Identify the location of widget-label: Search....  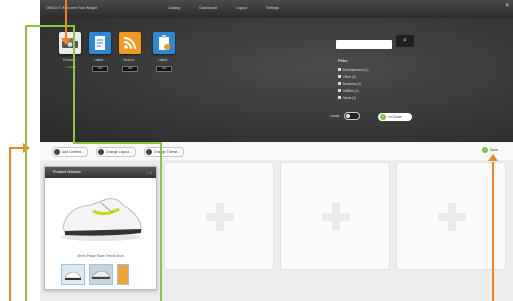
(130, 60).